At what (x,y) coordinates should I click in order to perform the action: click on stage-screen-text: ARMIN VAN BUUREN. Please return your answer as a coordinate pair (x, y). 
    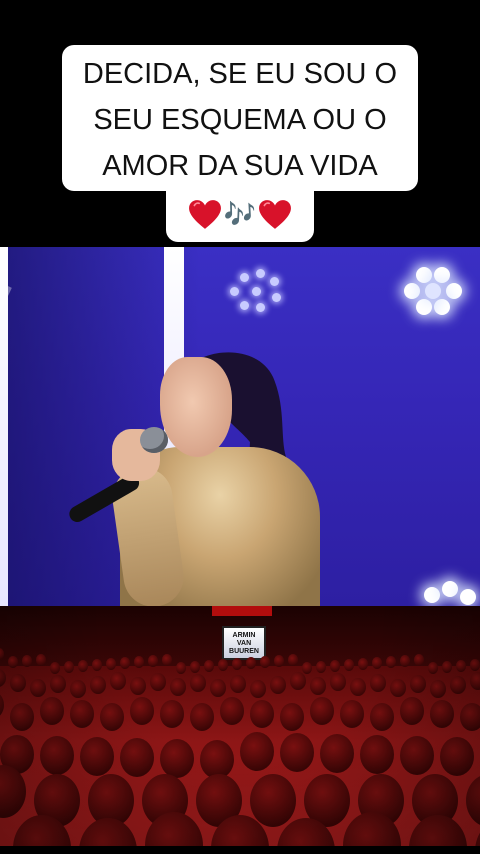
    Looking at the image, I should click on (244, 643).